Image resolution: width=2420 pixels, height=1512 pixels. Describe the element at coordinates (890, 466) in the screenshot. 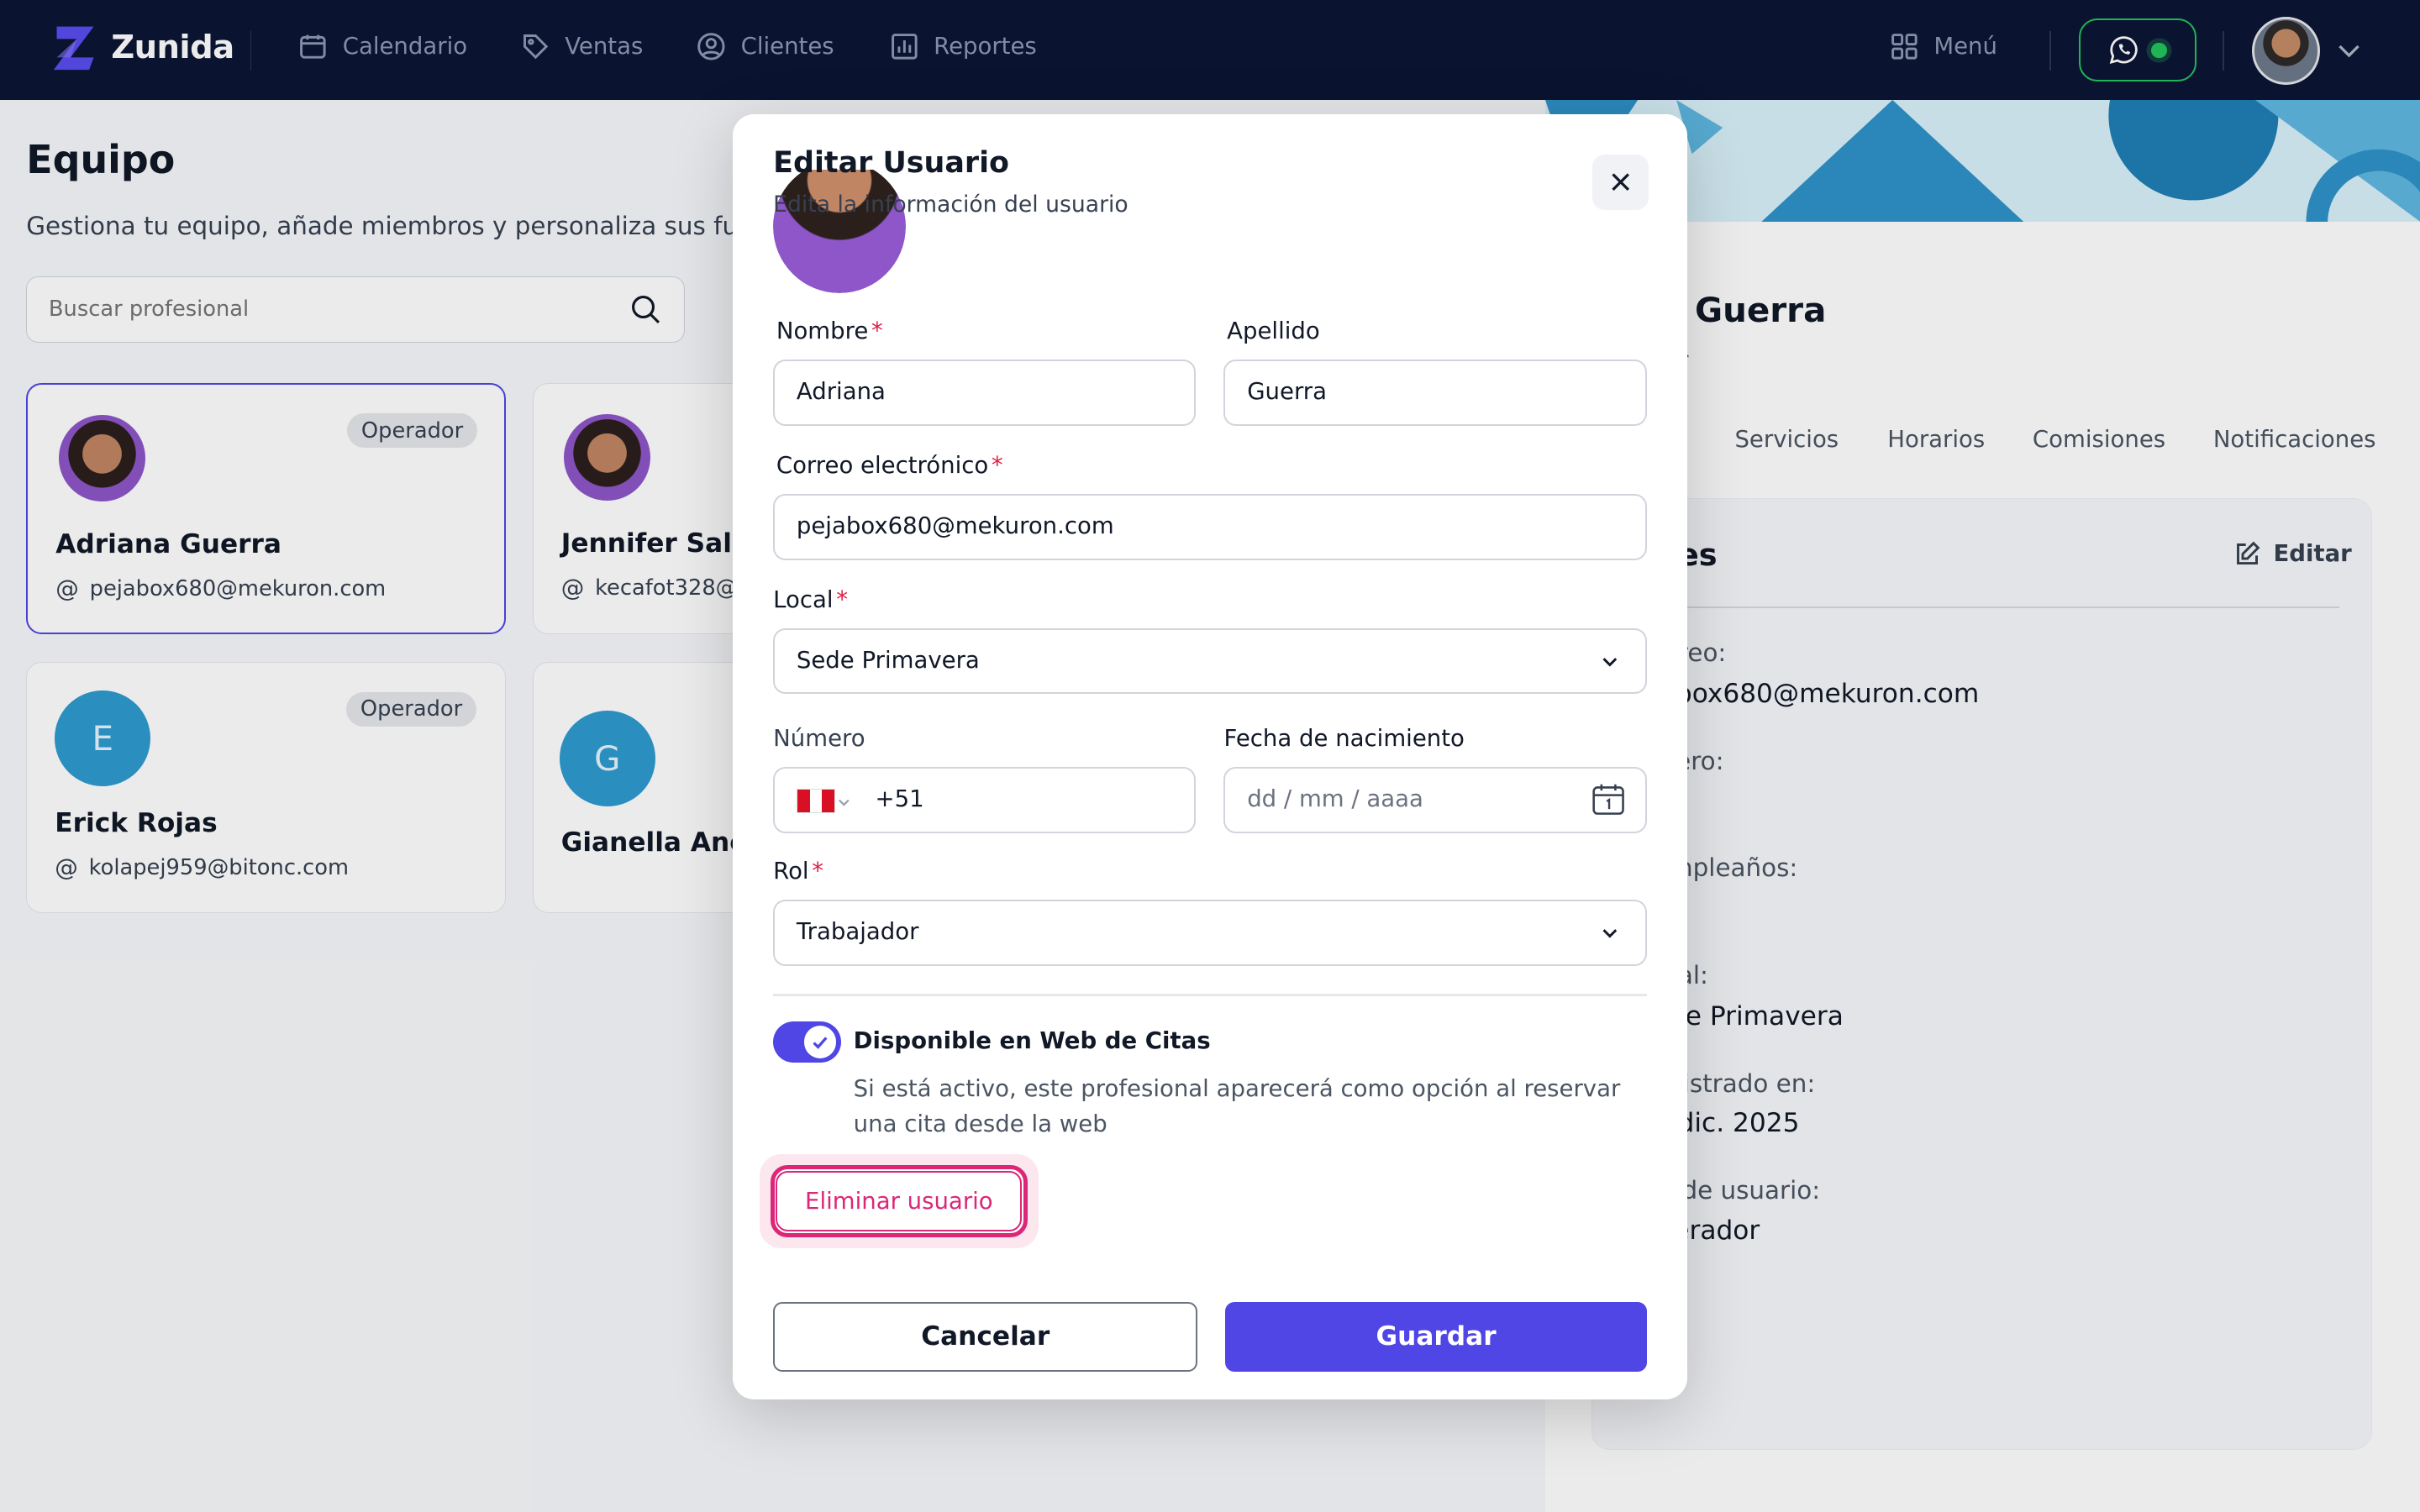

I see `correo-label: Correo electrónico *` at that location.